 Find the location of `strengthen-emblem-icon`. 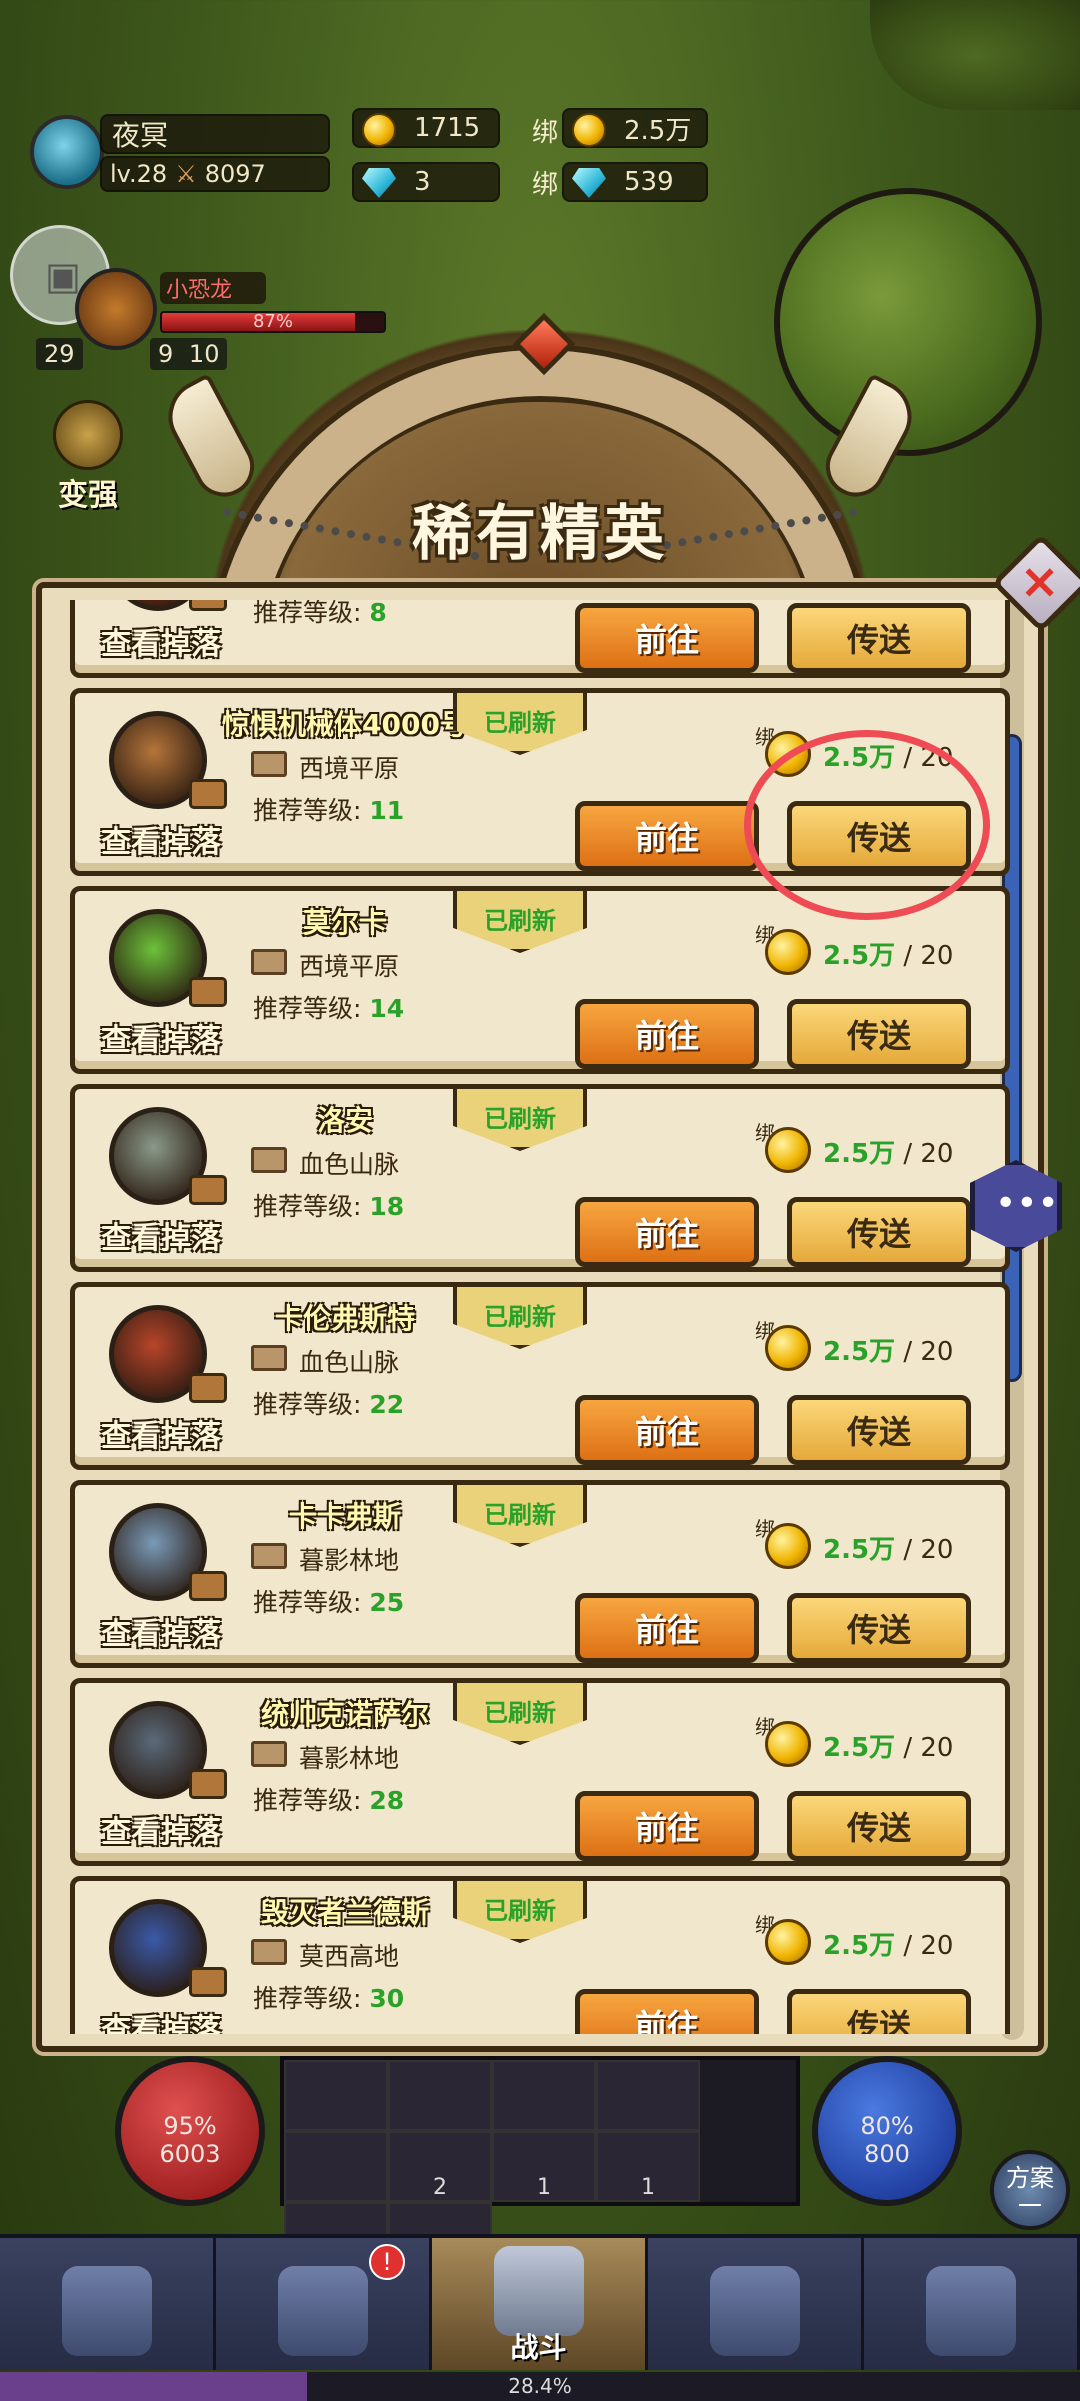

strengthen-emblem-icon is located at coordinates (88, 435).